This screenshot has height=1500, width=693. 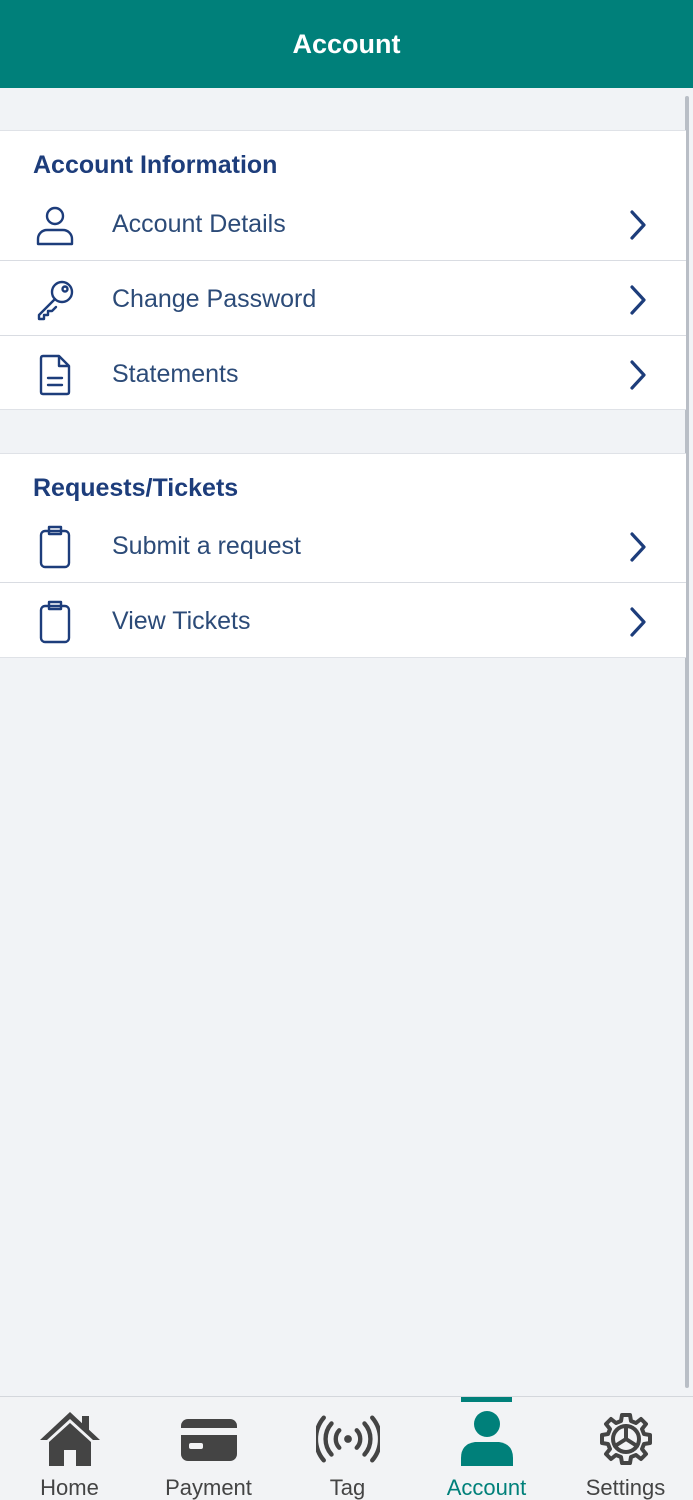 I want to click on nav-account: Account, so click(x=486, y=1448).